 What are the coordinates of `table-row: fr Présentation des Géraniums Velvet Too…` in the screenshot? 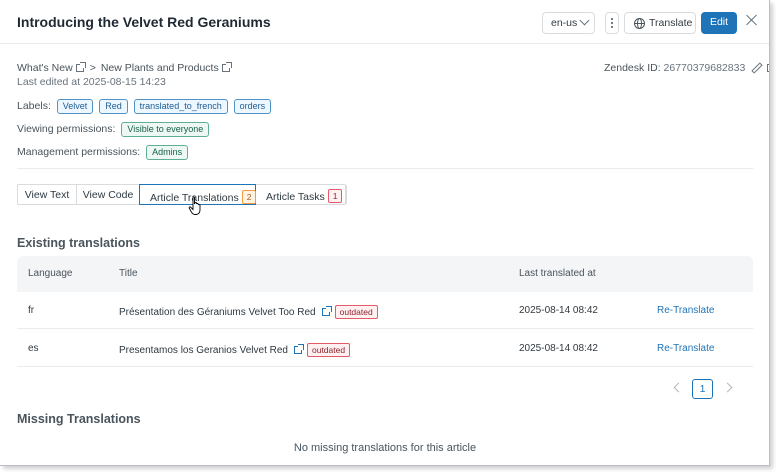 It's located at (385, 310).